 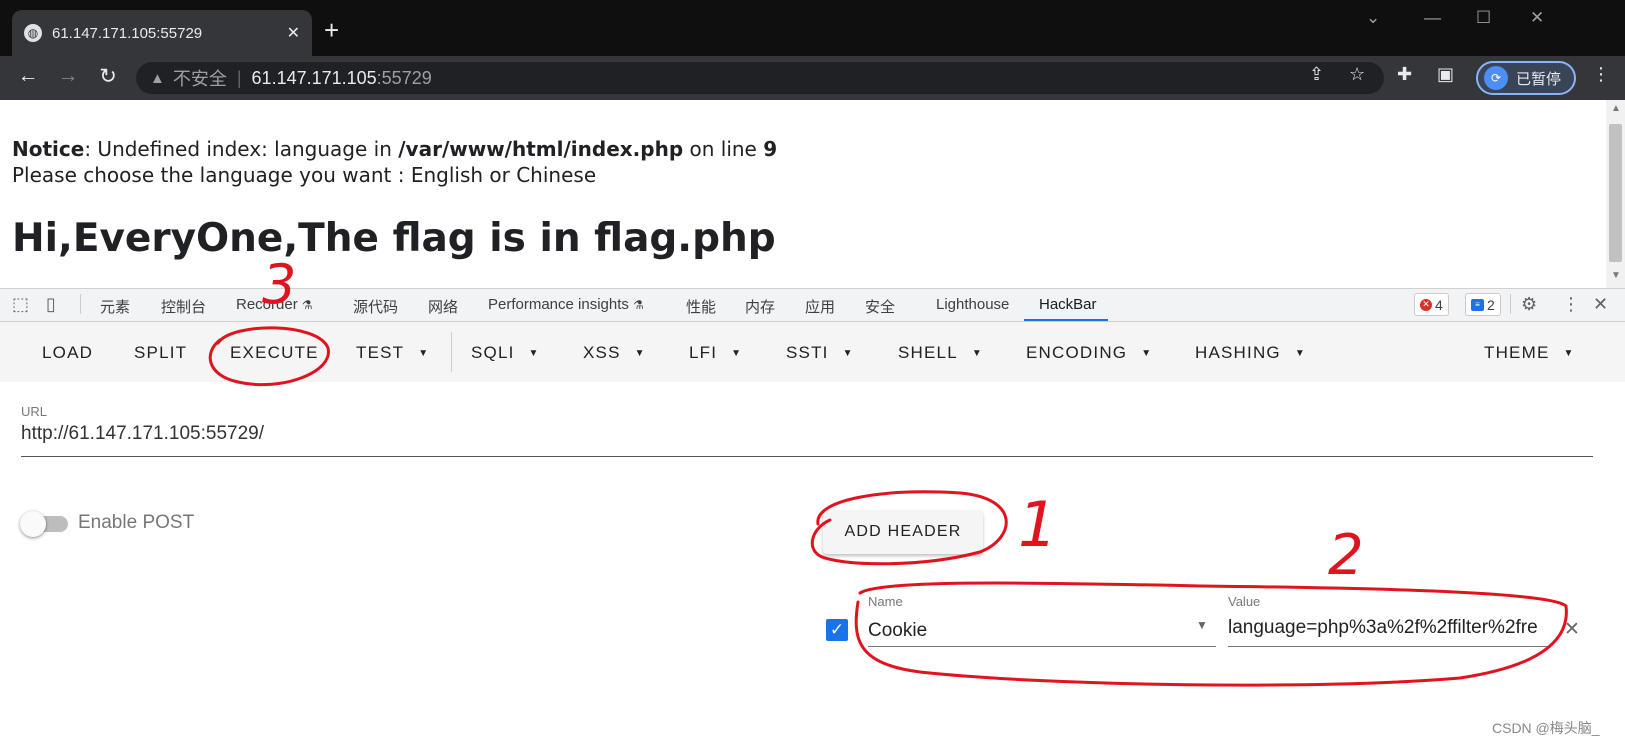 I want to click on devtools-tab-elements: 元素, so click(x=115, y=306).